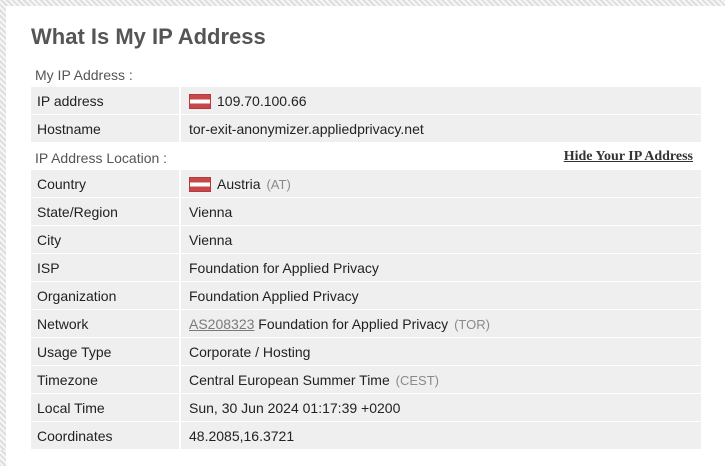 This screenshot has width=725, height=466. I want to click on my-ip-section-label: My IP Address :, so click(84, 75).